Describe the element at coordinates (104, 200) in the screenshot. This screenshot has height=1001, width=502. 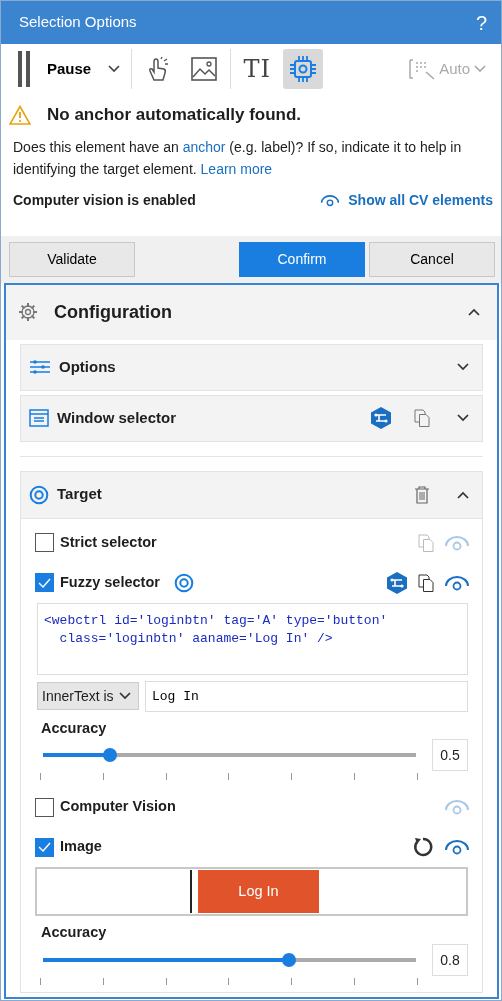
I see `cv-status-text: Computer vision is enabled` at that location.